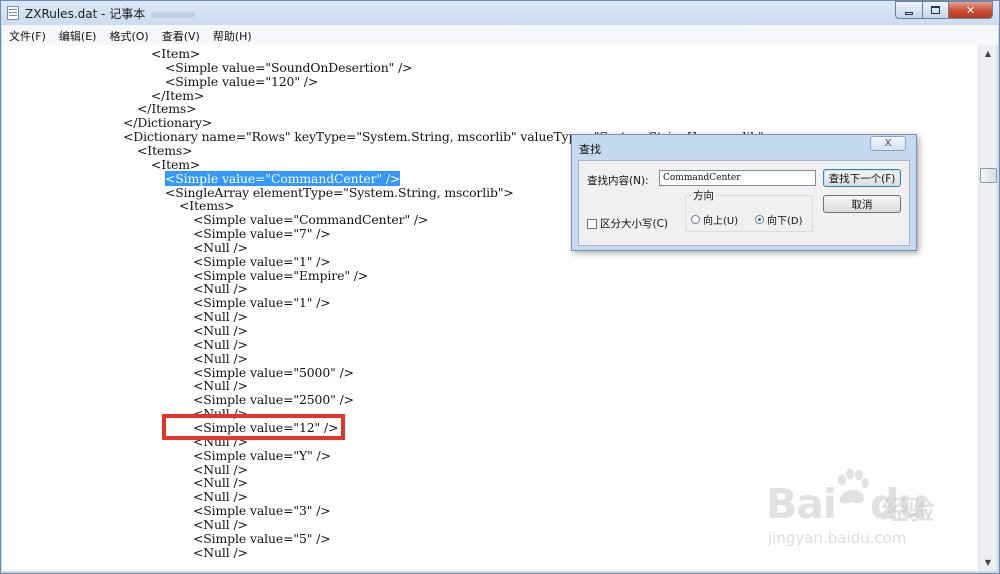 Image resolution: width=1000 pixels, height=574 pixels. I want to click on window-title: ZXRules.dat - 记事本, so click(110, 13).